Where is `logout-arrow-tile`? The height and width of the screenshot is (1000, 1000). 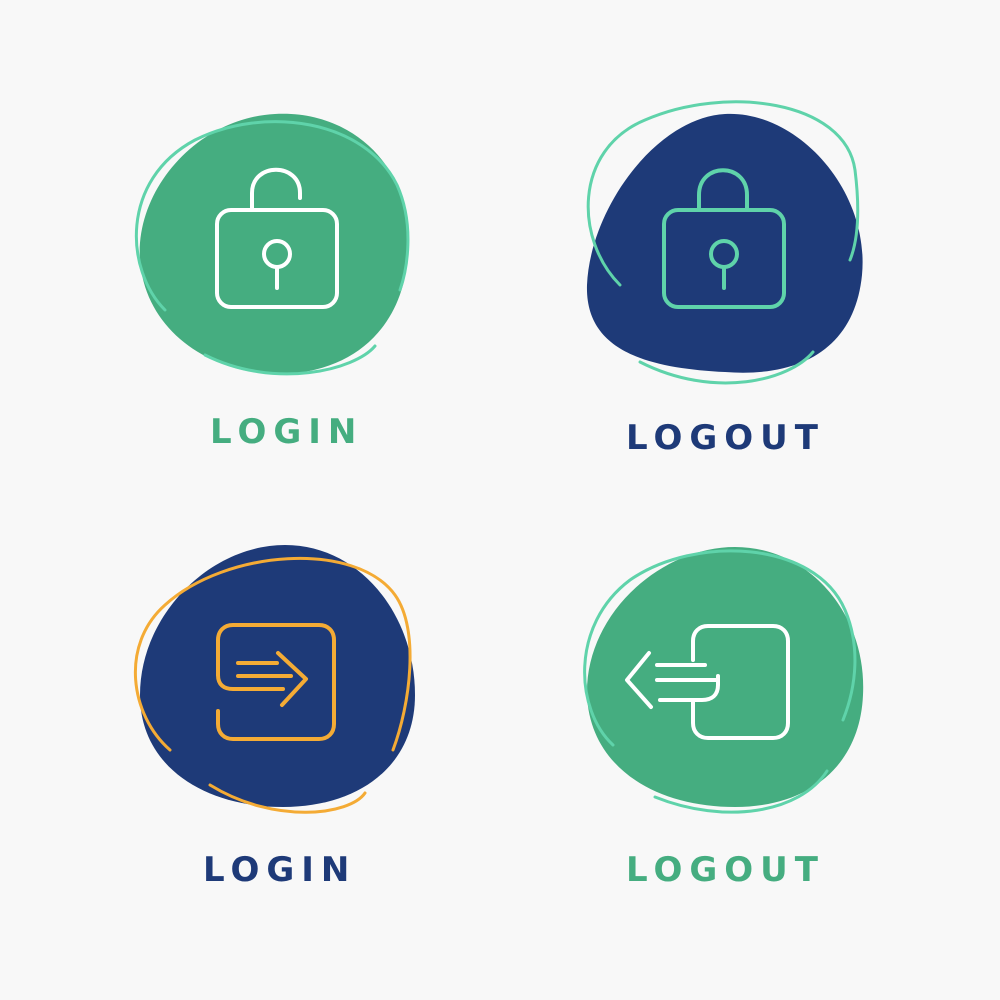
logout-arrow-tile is located at coordinates (725, 685).